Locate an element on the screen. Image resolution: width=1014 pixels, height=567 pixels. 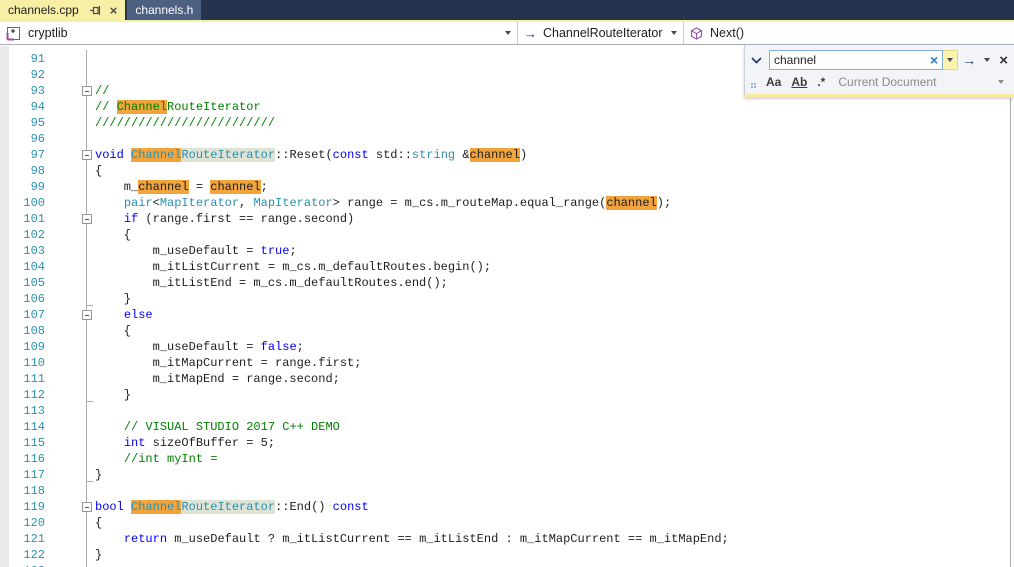
line-number: 95 is located at coordinates (22, 123).